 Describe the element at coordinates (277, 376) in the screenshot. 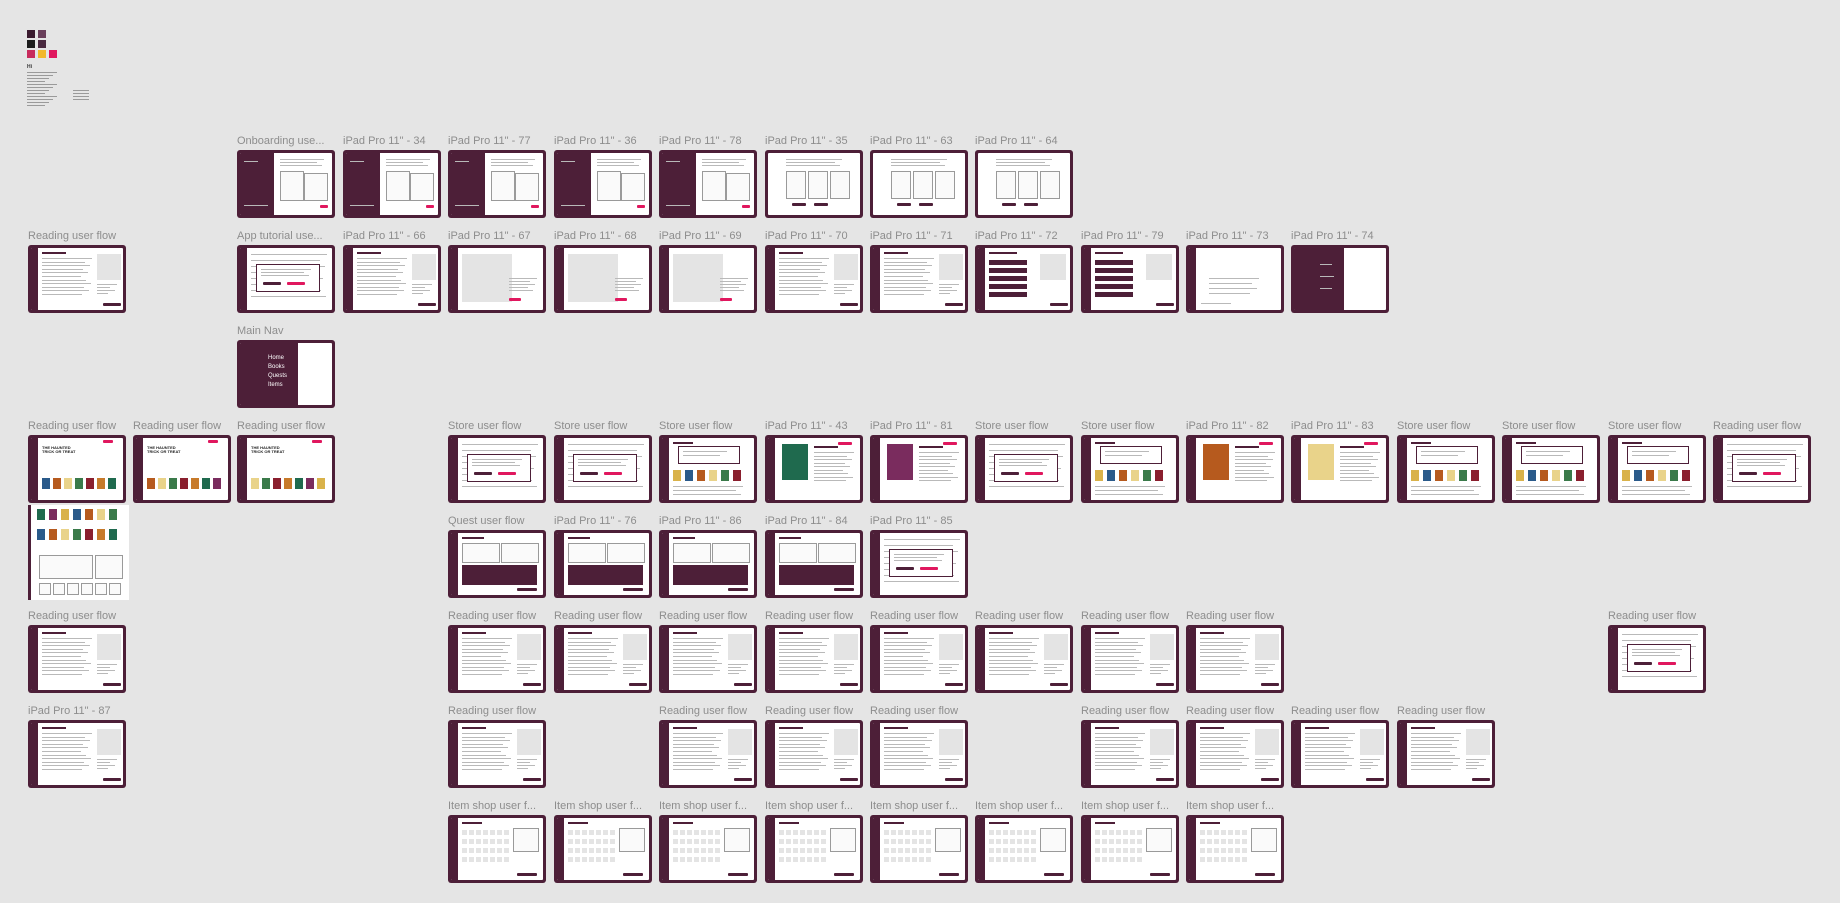

I see `nav-item-quests: Quests` at that location.